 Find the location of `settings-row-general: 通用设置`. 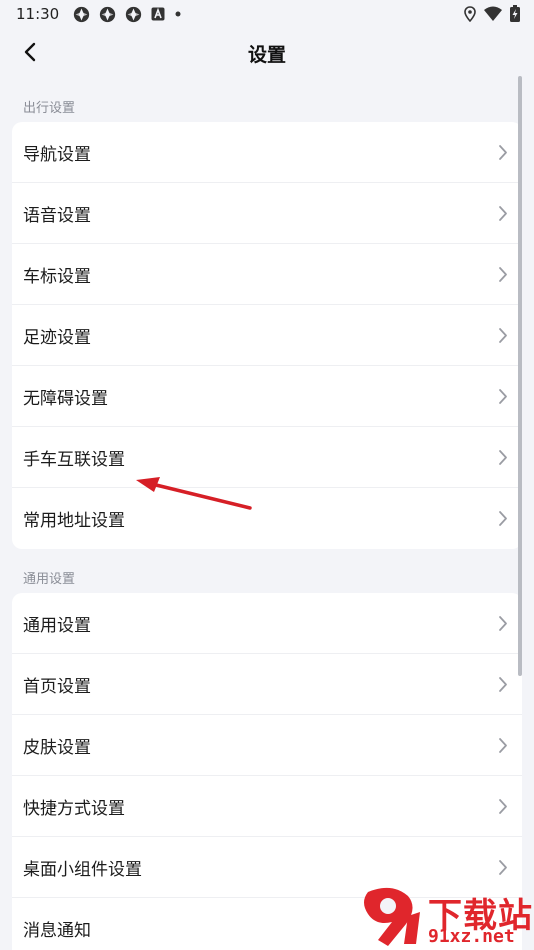

settings-row-general: 通用设置 is located at coordinates (267, 623).